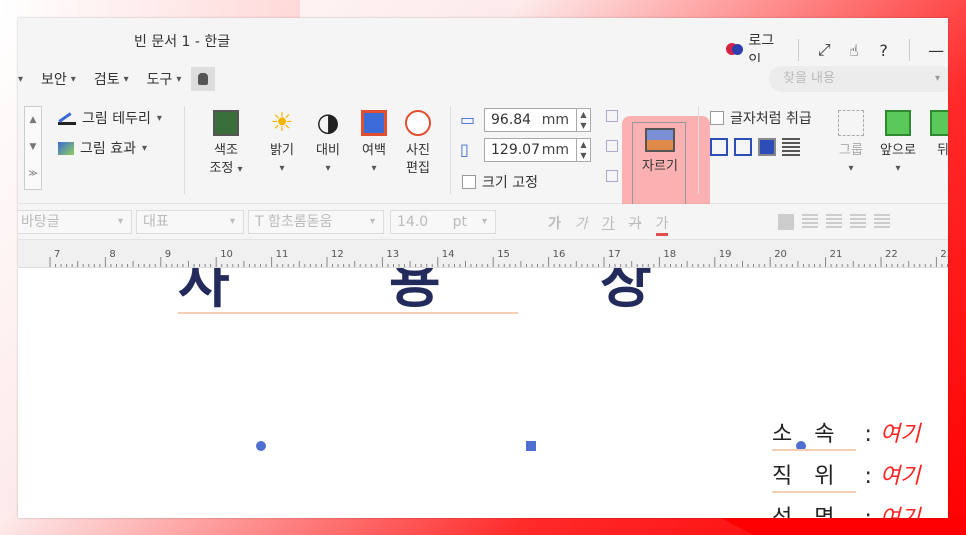  Describe the element at coordinates (891, 254) in the screenshot. I see `ruler-tick-label: 22` at that location.